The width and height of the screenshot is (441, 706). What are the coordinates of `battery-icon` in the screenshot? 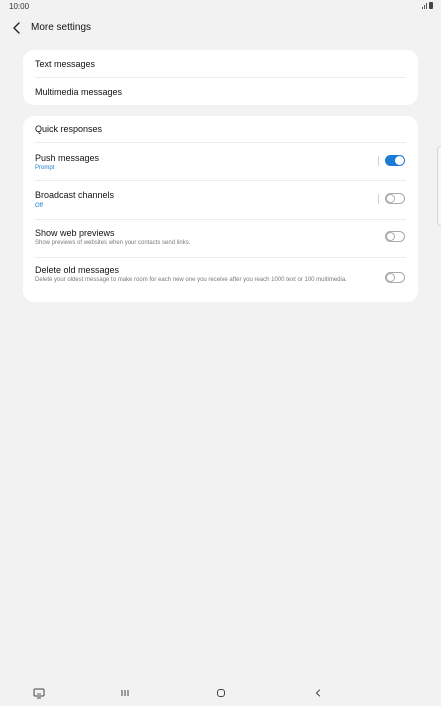 It's located at (431, 5).